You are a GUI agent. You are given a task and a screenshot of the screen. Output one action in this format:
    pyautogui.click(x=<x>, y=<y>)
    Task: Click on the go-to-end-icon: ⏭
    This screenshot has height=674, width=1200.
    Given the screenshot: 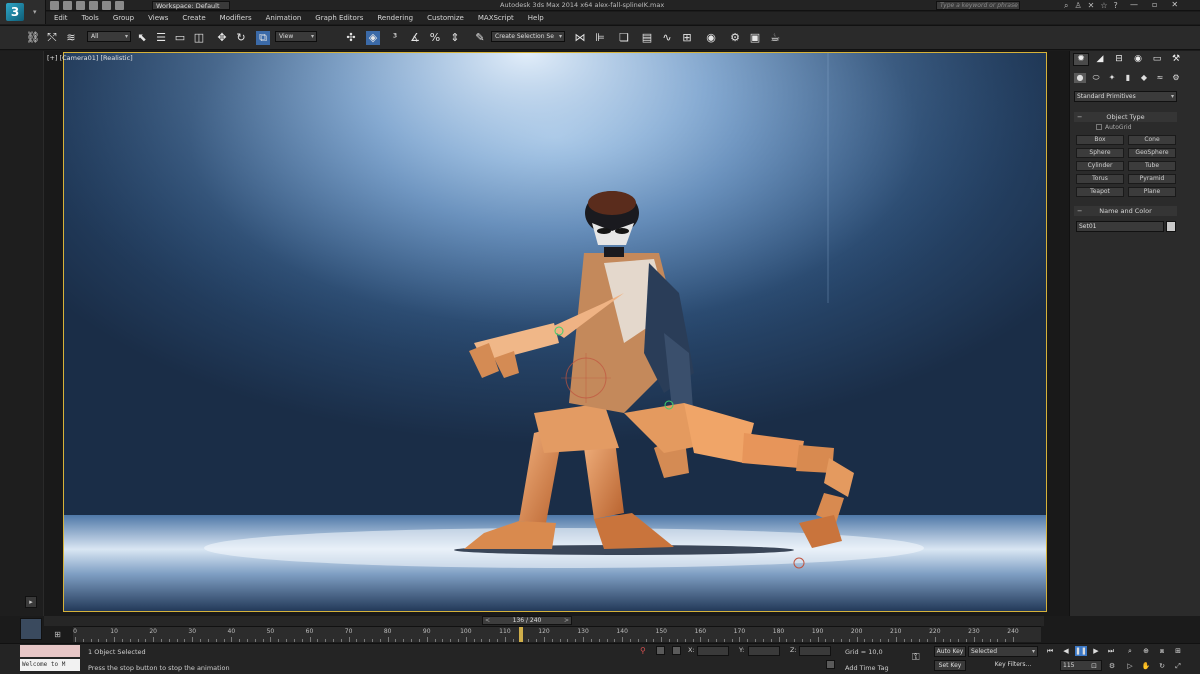 What is the action you would take?
    pyautogui.click(x=1111, y=651)
    